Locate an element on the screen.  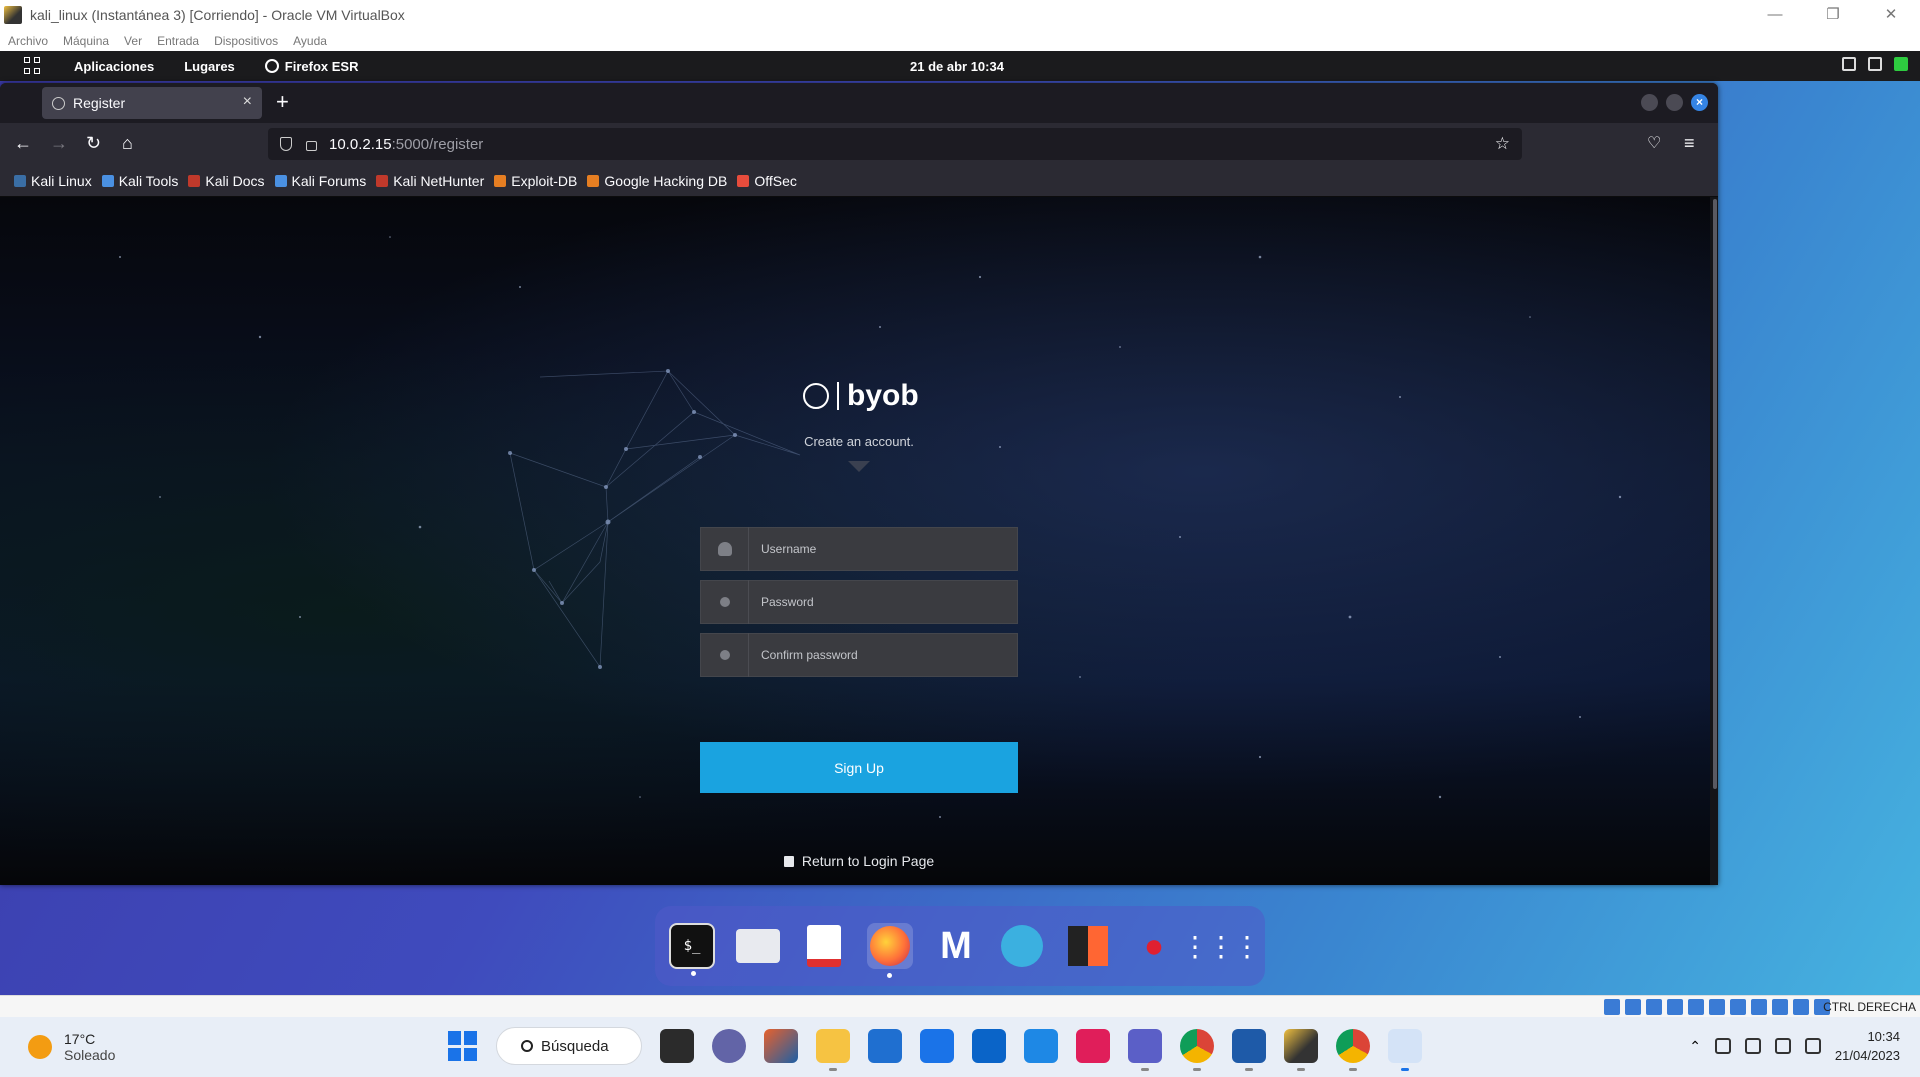
start-button is located at coordinates (463, 1046).